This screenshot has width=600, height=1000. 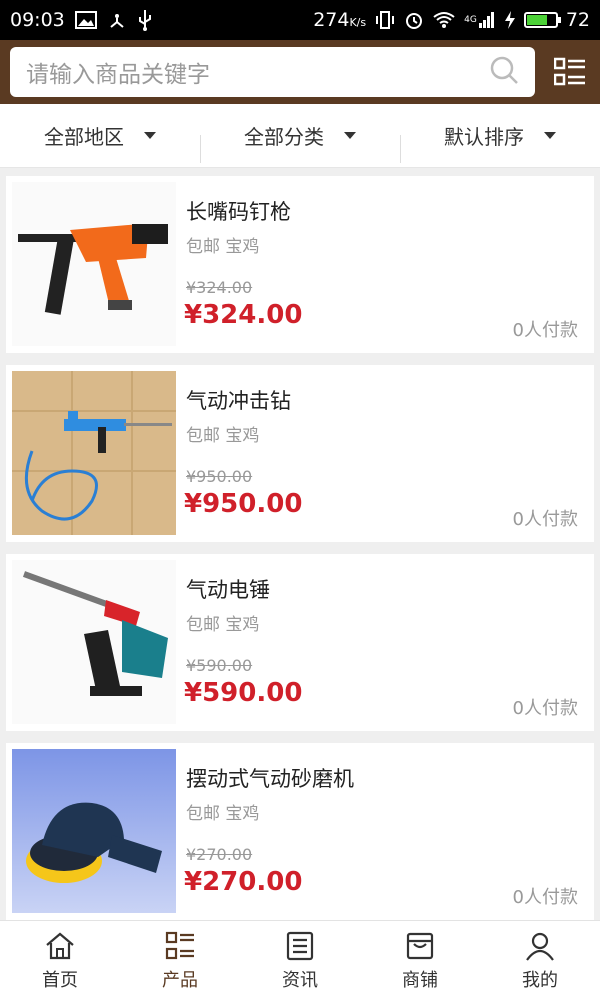 What do you see at coordinates (243, 882) in the screenshot?
I see `product-price: ¥270.00` at bounding box center [243, 882].